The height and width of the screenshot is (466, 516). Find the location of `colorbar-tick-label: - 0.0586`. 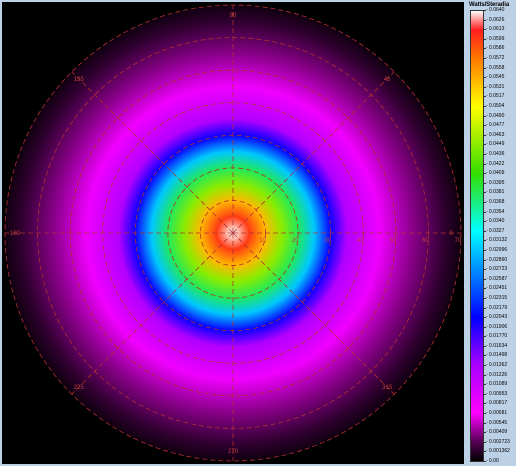

colorbar-tick-label: - 0.0586 is located at coordinates (495, 48).